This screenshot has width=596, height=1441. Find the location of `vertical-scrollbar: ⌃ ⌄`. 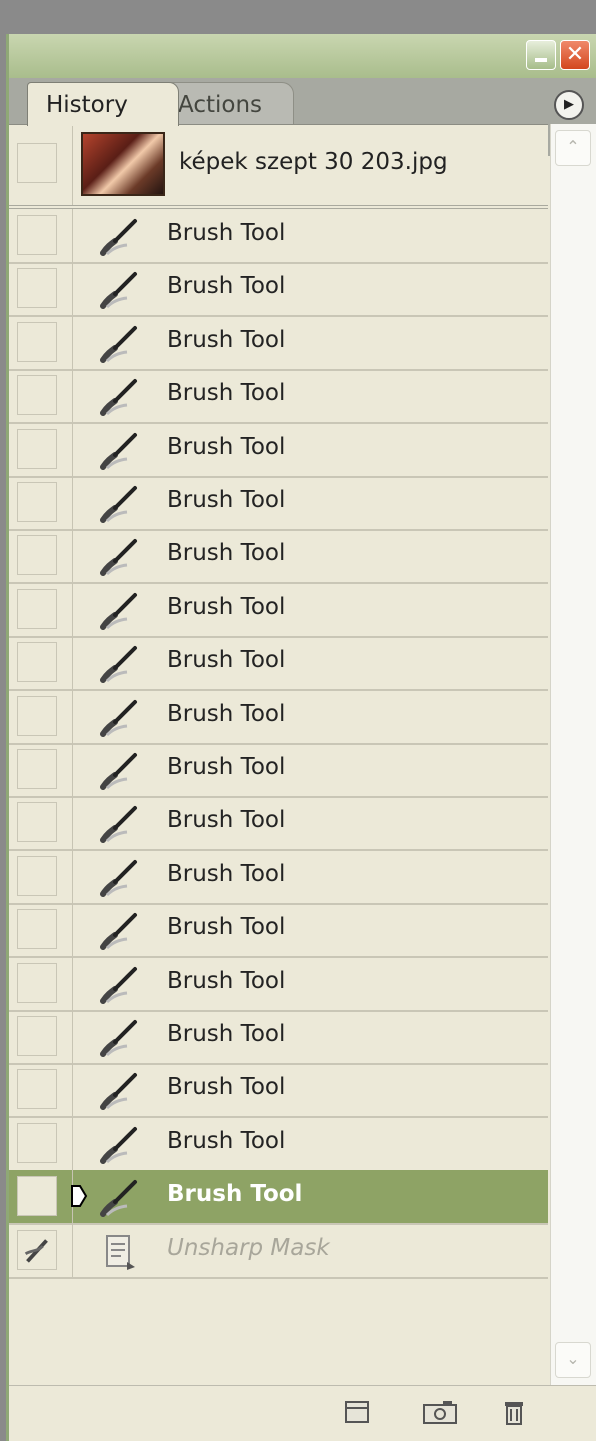

vertical-scrollbar: ⌃ ⌄ is located at coordinates (573, 755).